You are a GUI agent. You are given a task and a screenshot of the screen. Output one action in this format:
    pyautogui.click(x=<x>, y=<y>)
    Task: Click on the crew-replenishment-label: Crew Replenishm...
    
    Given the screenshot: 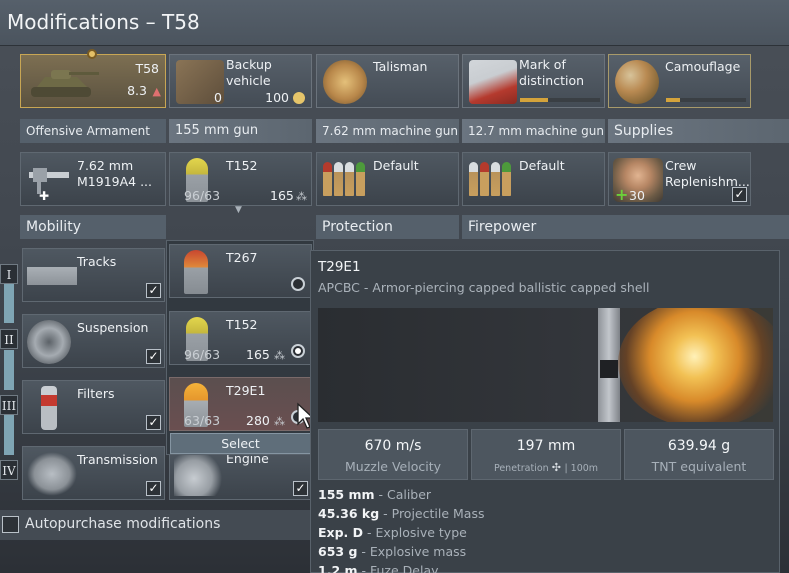 What is the action you would take?
    pyautogui.click(x=707, y=173)
    